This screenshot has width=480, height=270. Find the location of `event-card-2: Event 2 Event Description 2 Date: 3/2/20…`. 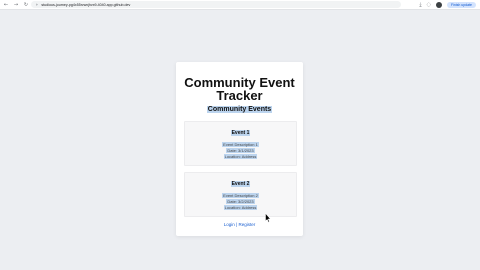

event-card-2: Event 2 Event Description 2 Date: 3/2/20… is located at coordinates (240, 194).